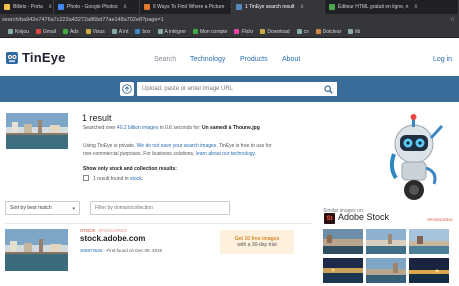  I want to click on free-trial-promo: Get 10 free images with a 30-day trial, so click(257, 242).